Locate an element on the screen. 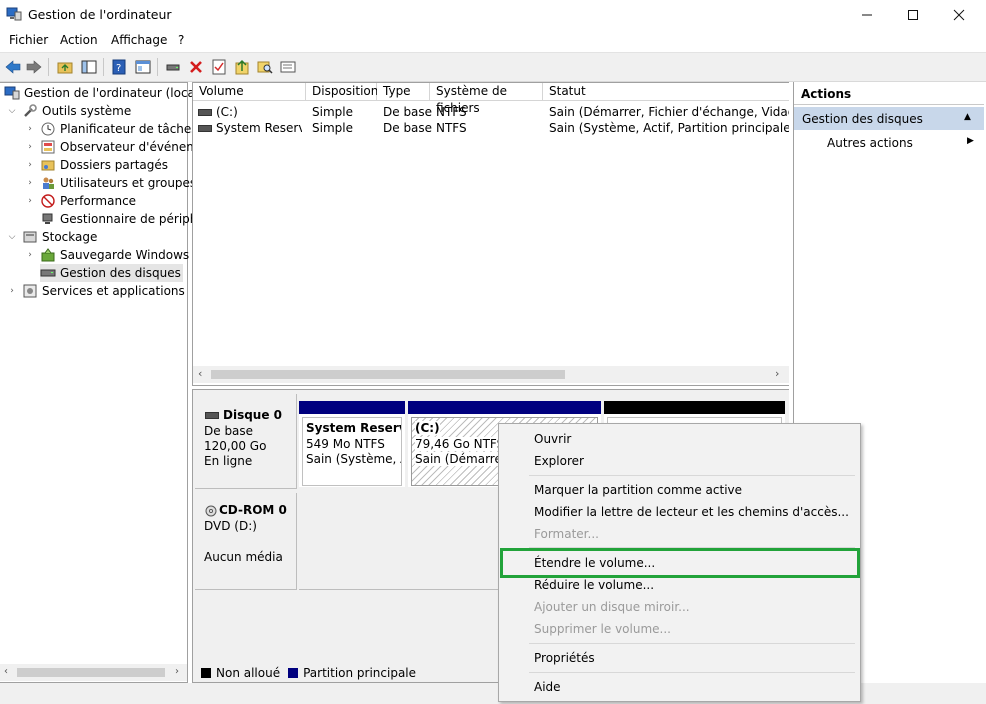 The width and height of the screenshot is (986, 704). cdrom-media: Aucun média is located at coordinates (243, 557).